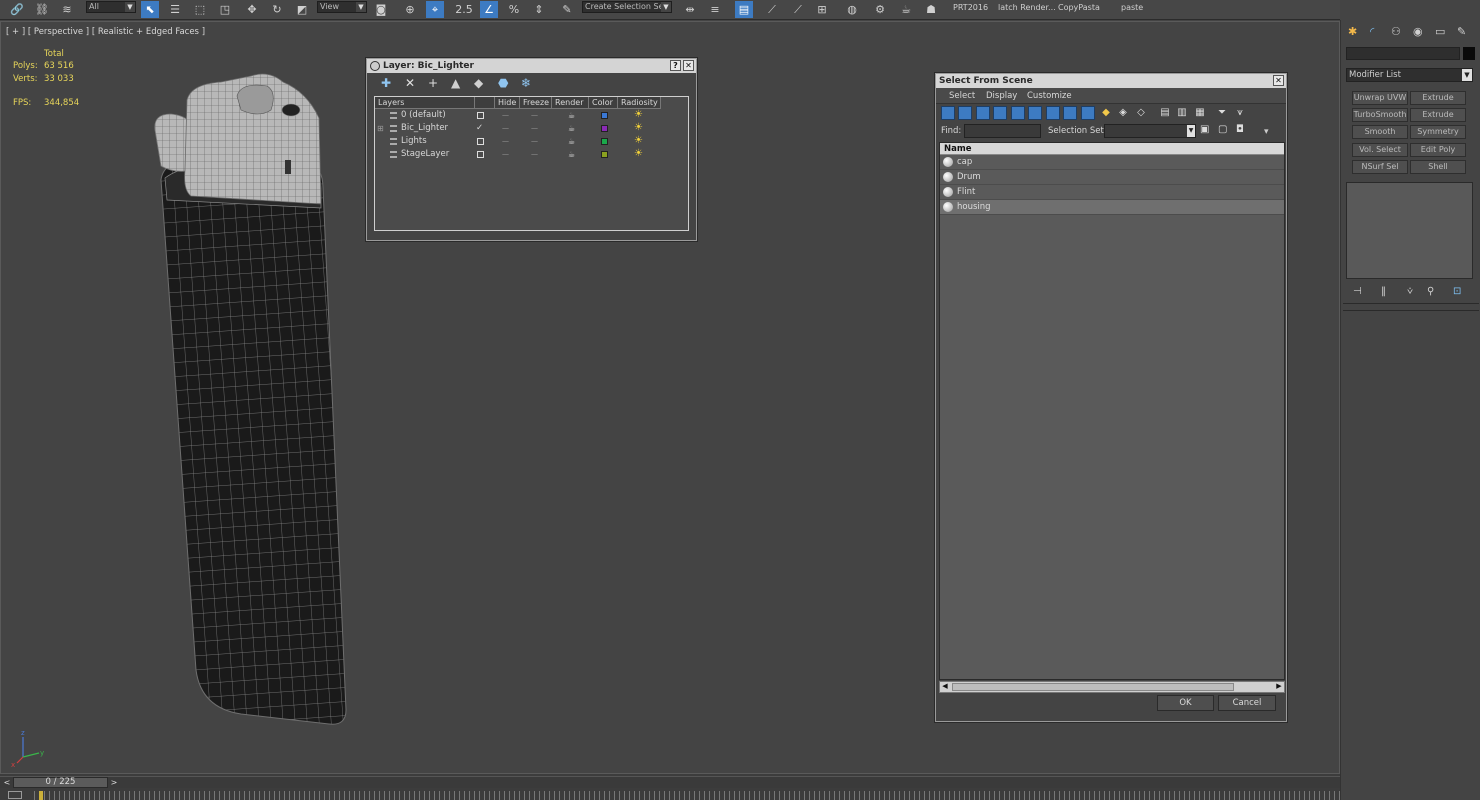  What do you see at coordinates (536, 103) in the screenshot?
I see `column-freeze: Freeze` at bounding box center [536, 103].